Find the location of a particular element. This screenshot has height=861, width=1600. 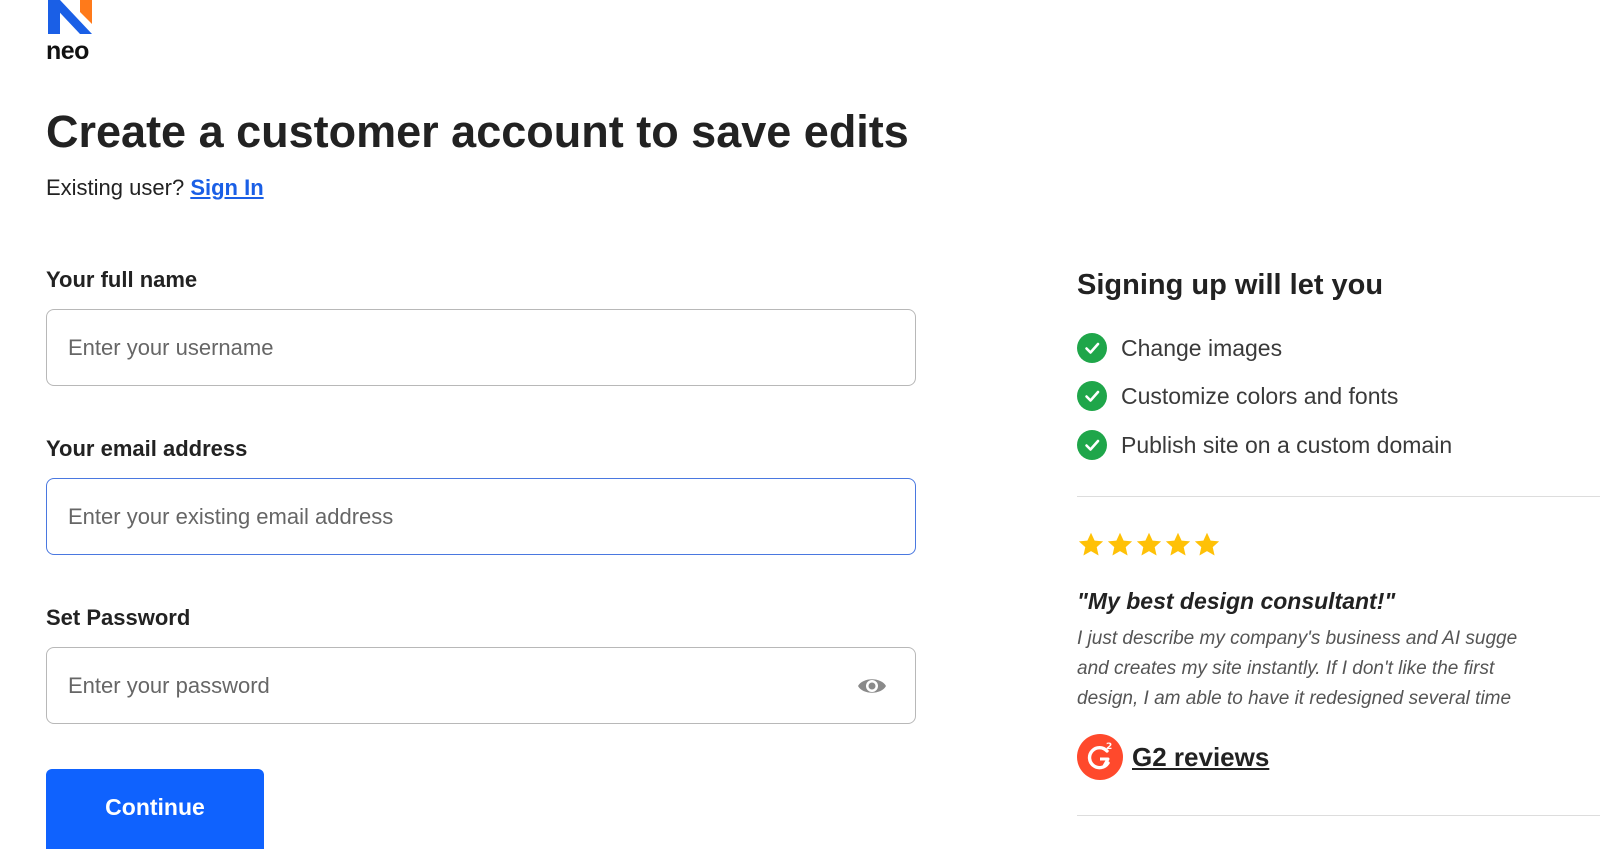

neo-logo-mark-icon is located at coordinates (70, 17).